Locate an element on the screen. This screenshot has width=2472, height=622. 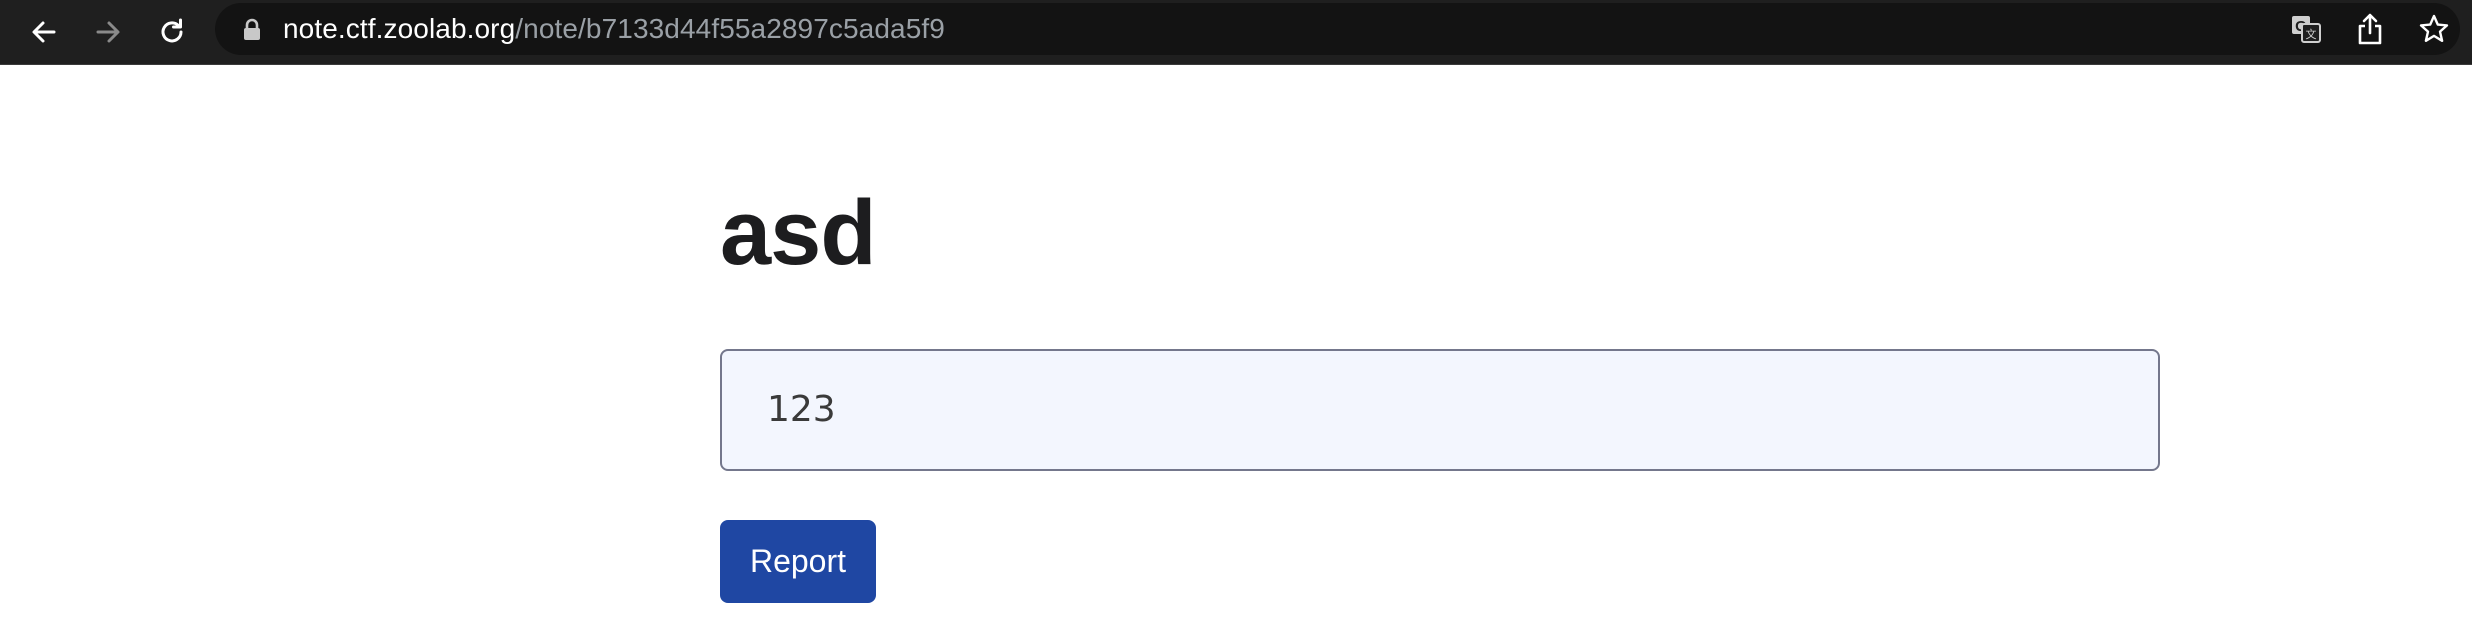
forward-button is located at coordinates (108, 32).